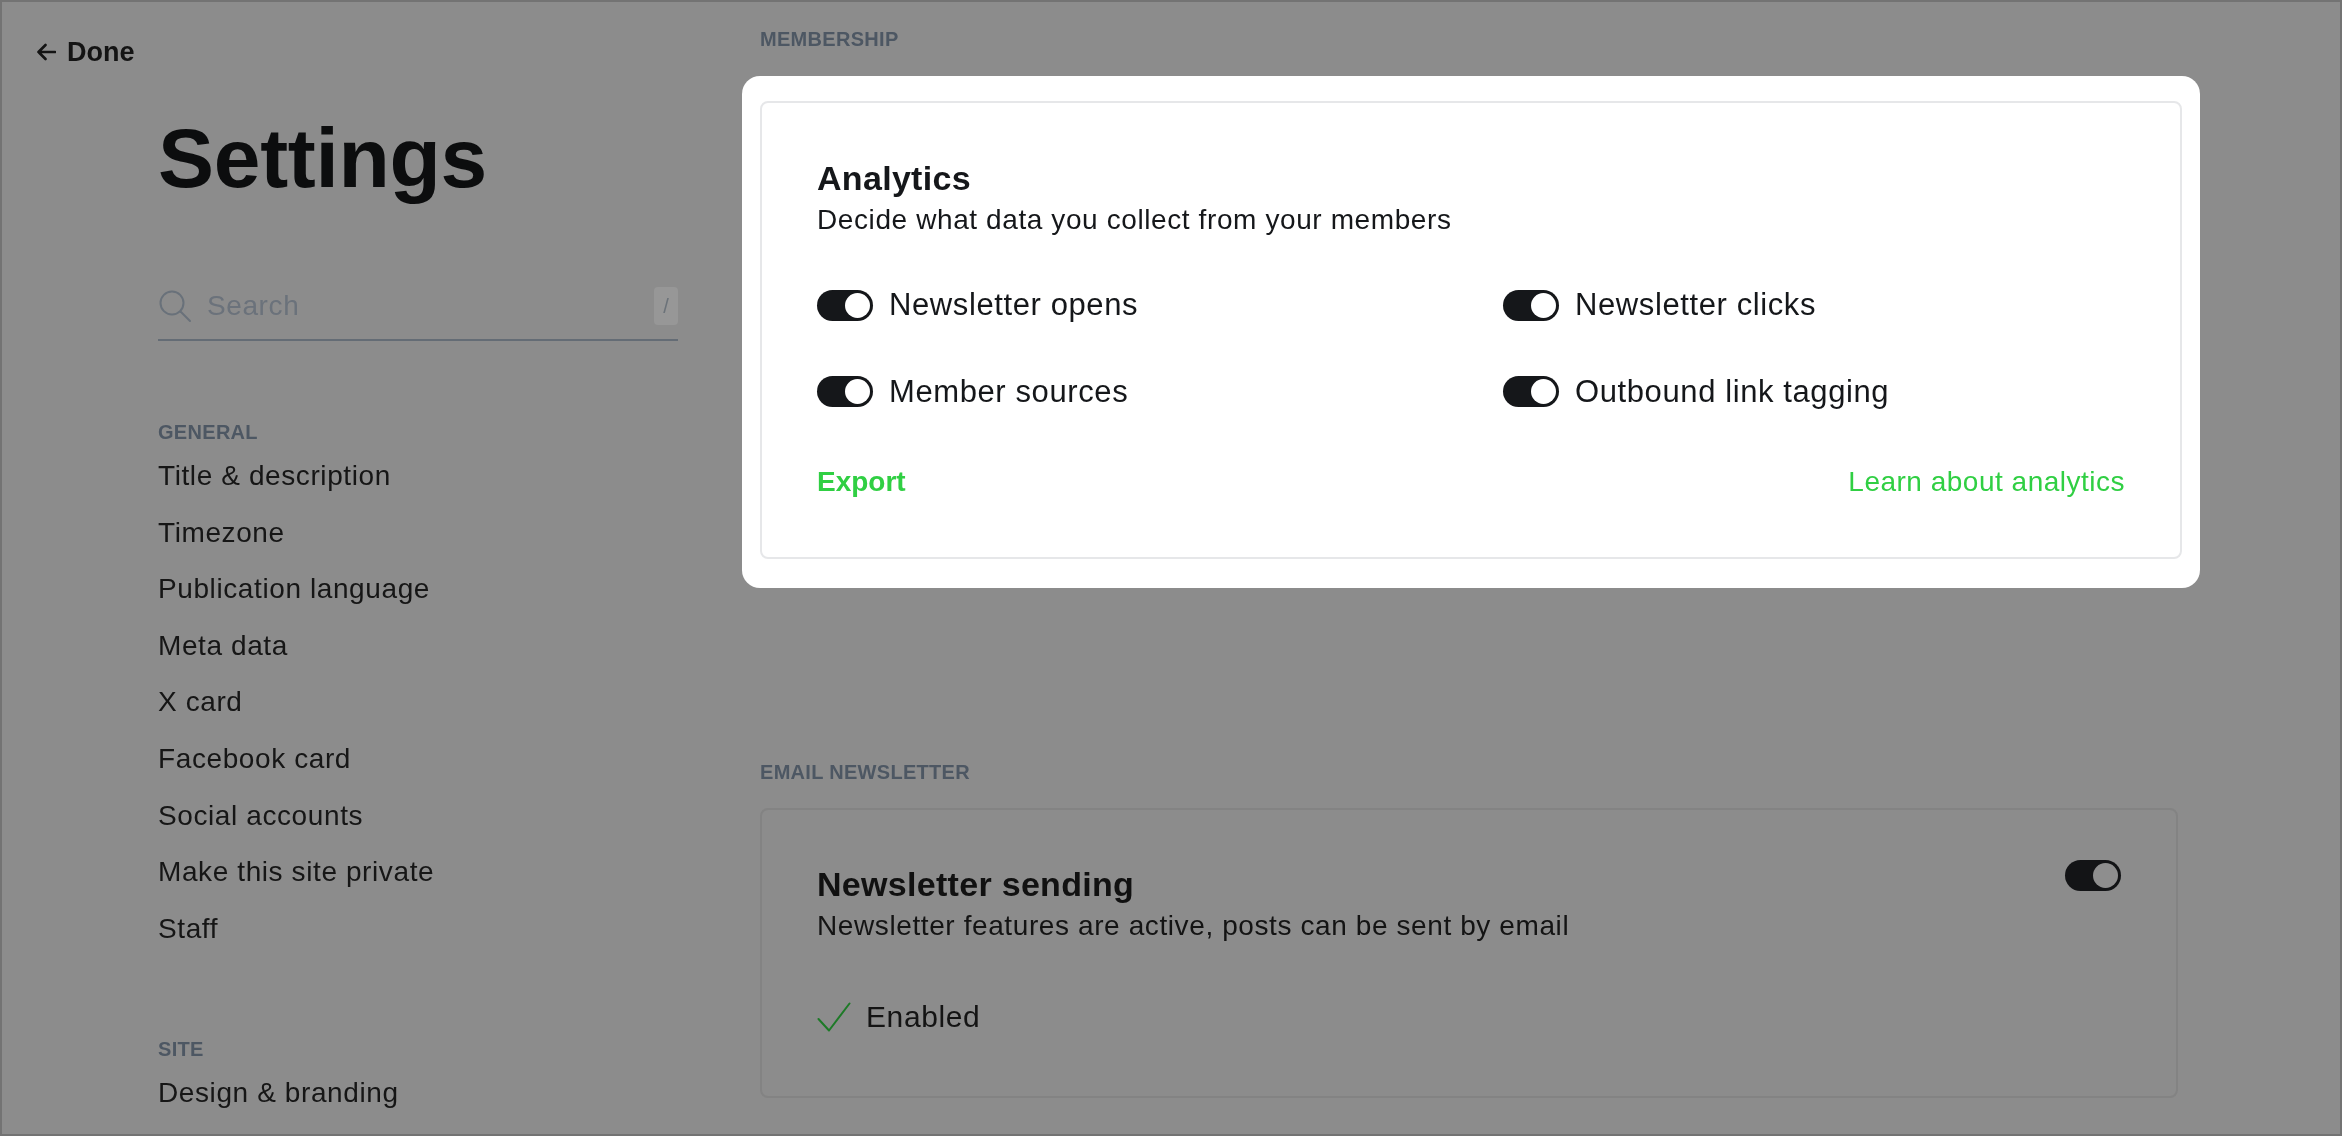 This screenshot has height=1136, width=2342. Describe the element at coordinates (294, 589) in the screenshot. I see `sidebar-item: Publication language` at that location.